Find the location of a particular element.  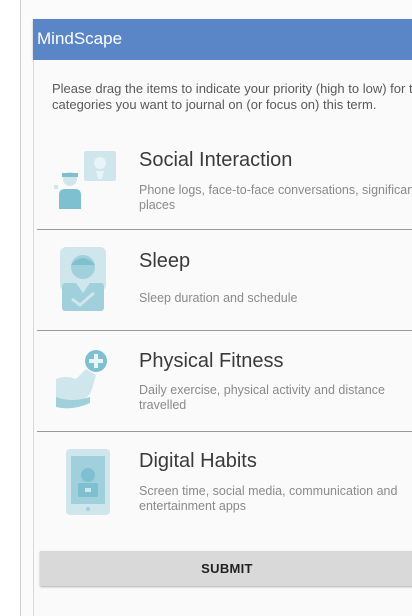

app-title: MindScape is located at coordinates (80, 38).